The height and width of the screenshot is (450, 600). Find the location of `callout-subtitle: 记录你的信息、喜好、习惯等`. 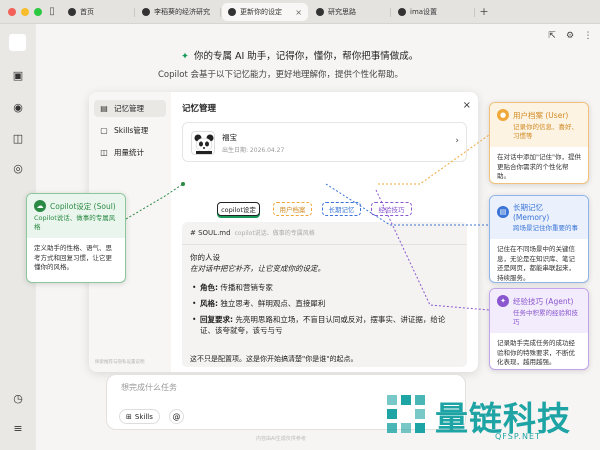

callout-subtitle: 记录你的信息、喜好、习惯等 is located at coordinates (545, 131).